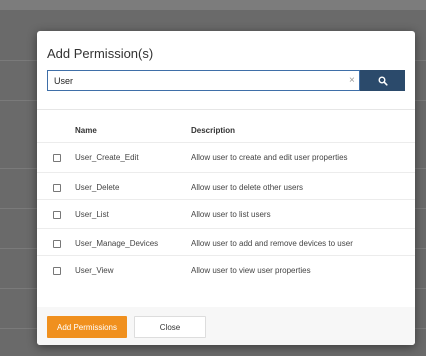  What do you see at coordinates (94, 270) in the screenshot?
I see `permission-name: User_View` at bounding box center [94, 270].